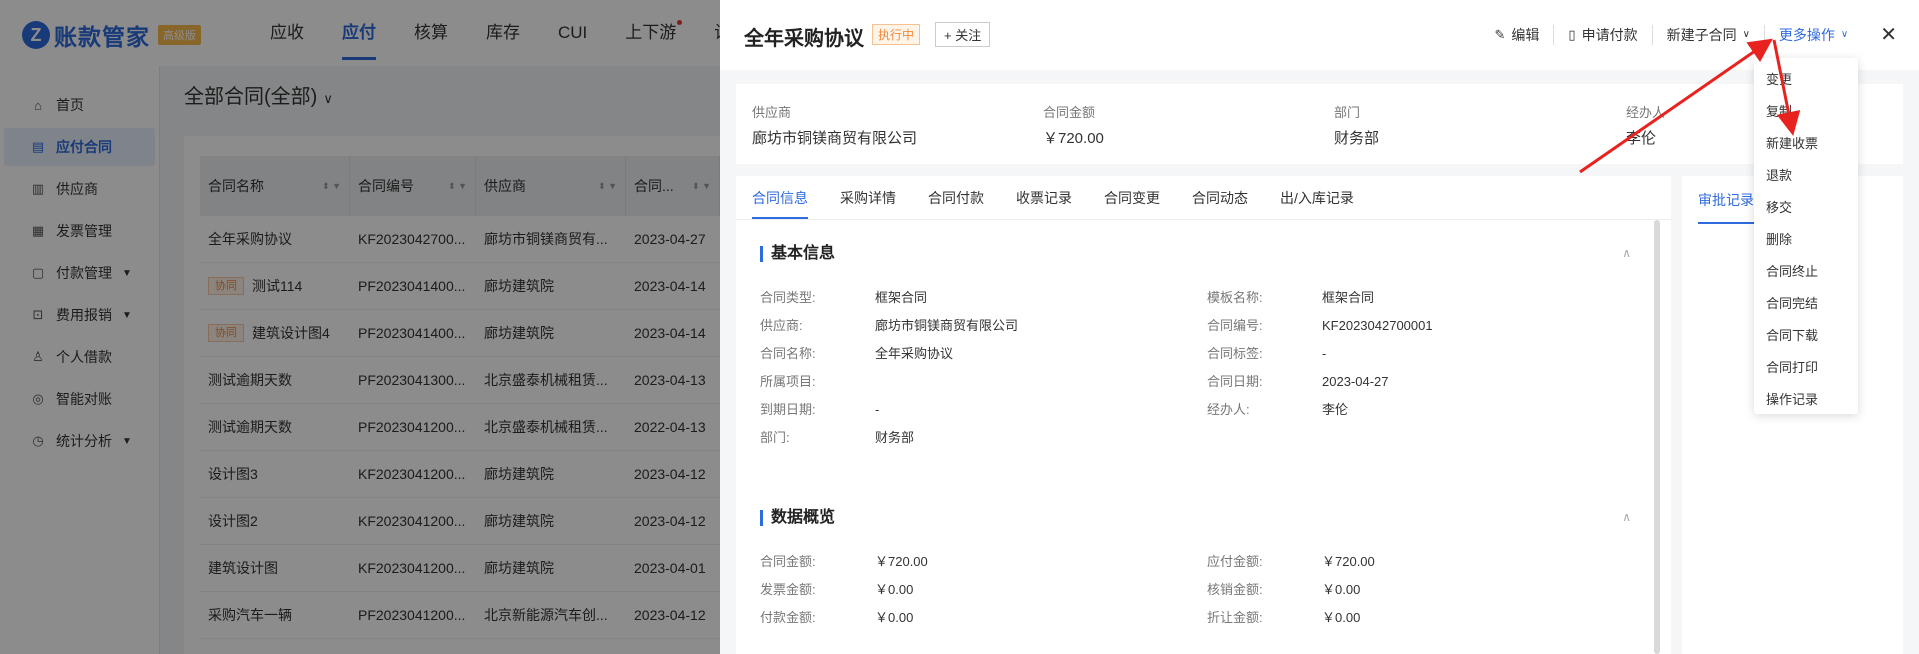  What do you see at coordinates (1044, 197) in the screenshot?
I see `tab-invoice-records: 收票记录` at bounding box center [1044, 197].